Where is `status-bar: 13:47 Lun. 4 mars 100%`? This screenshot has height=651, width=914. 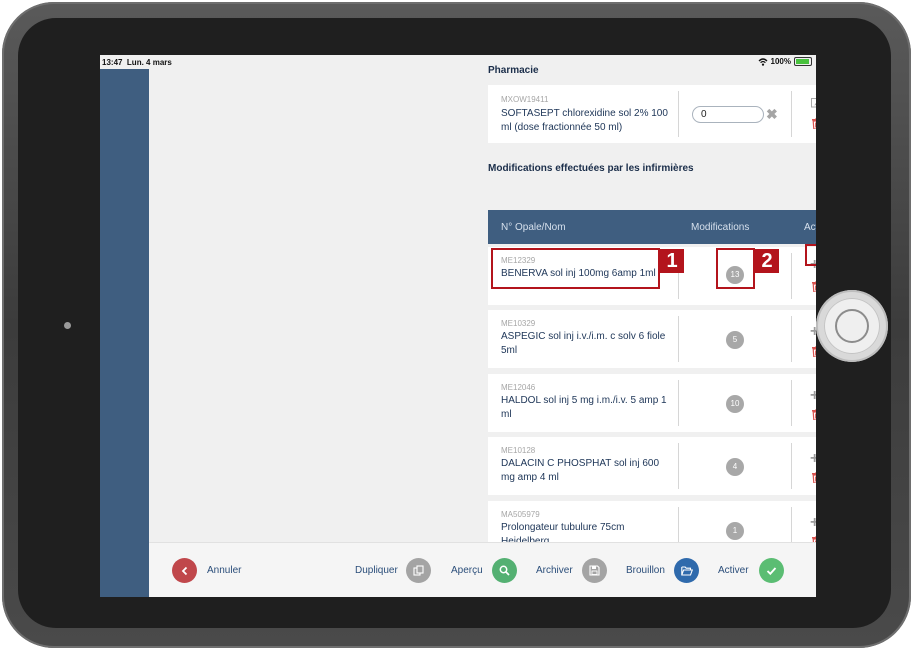 status-bar: 13:47 Lun. 4 mars 100% is located at coordinates (458, 62).